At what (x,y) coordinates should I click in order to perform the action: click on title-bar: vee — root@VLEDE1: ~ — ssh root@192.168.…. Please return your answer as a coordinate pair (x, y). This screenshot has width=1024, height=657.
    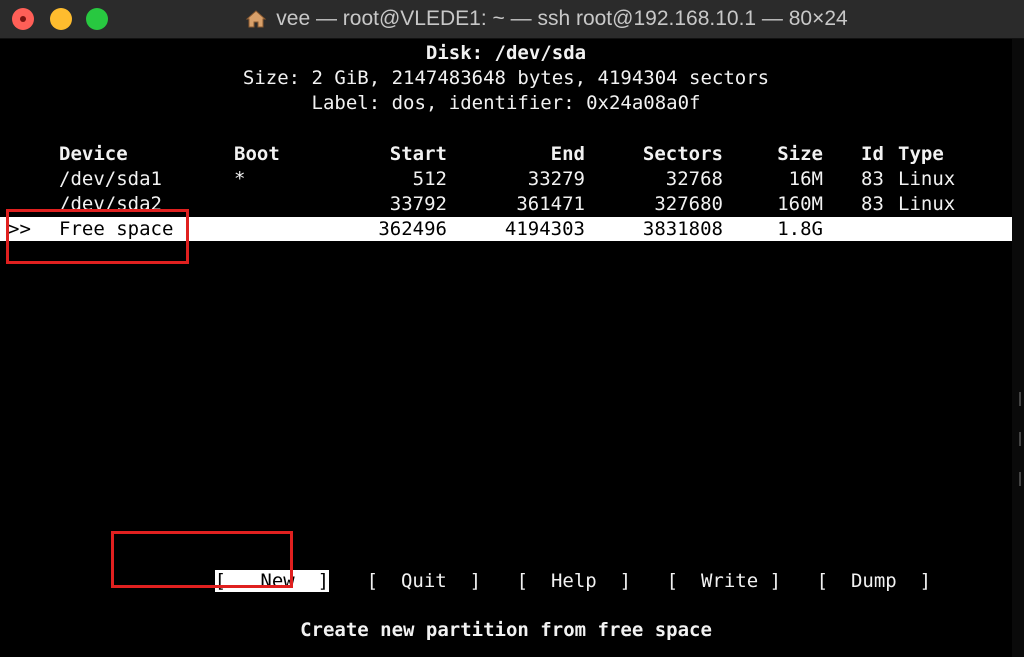
    Looking at the image, I should click on (512, 19).